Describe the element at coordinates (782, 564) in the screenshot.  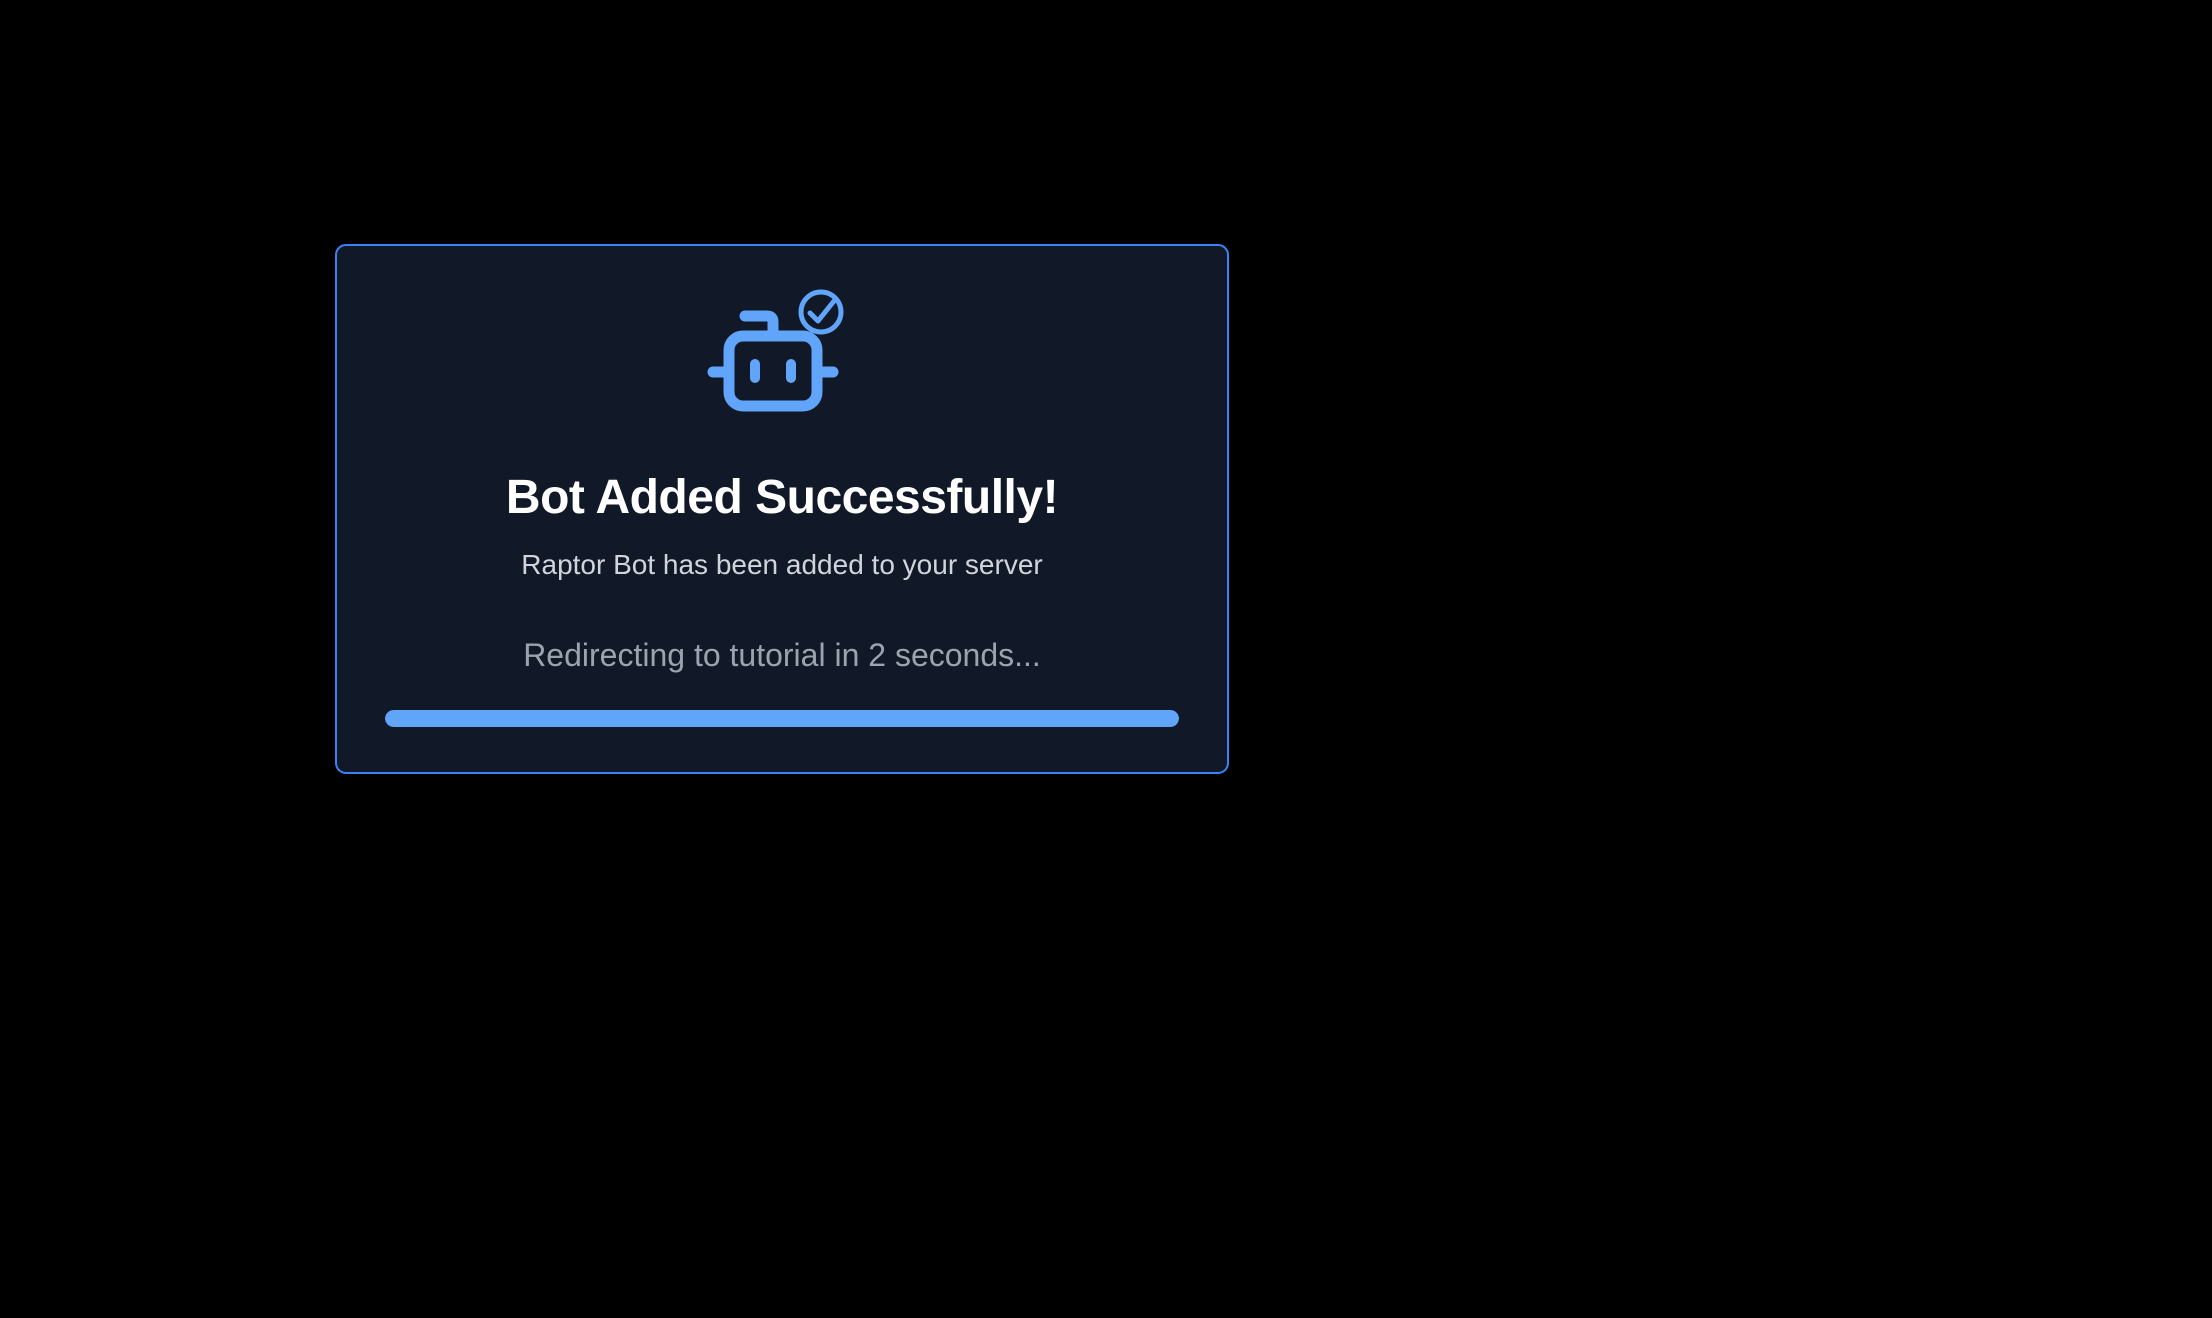
I see `dialog-subtitle: Raptor Bot has been added to your server` at that location.